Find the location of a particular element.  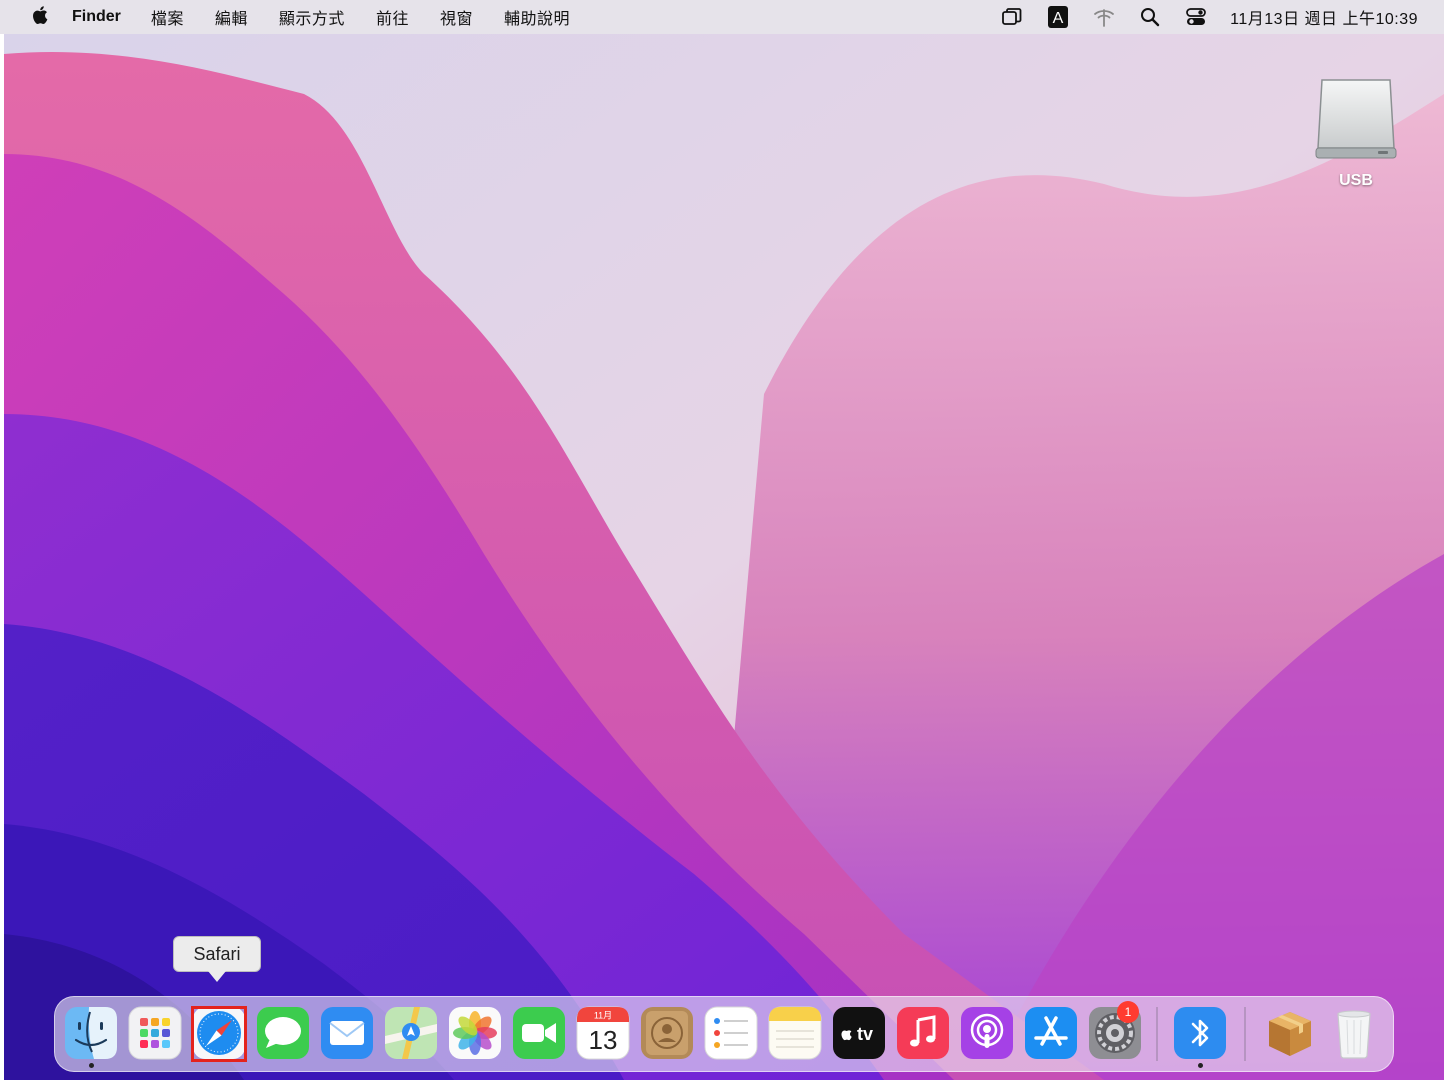

launchpad-icon is located at coordinates (155, 1033).